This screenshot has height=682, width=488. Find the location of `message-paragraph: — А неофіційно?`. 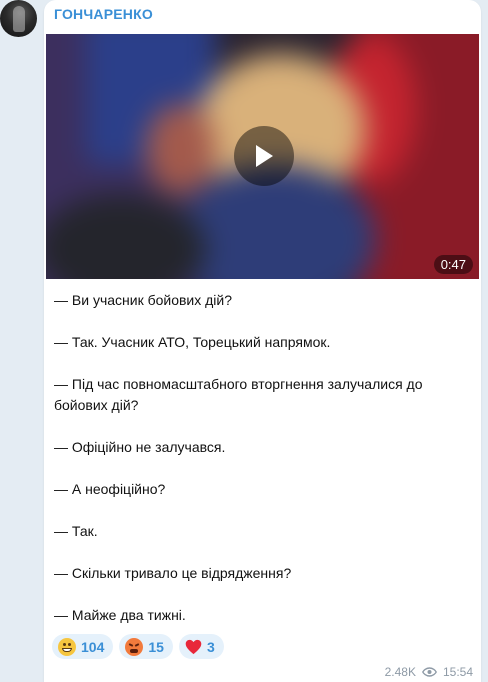

message-paragraph: — А неофіційно? is located at coordinates (110, 489).